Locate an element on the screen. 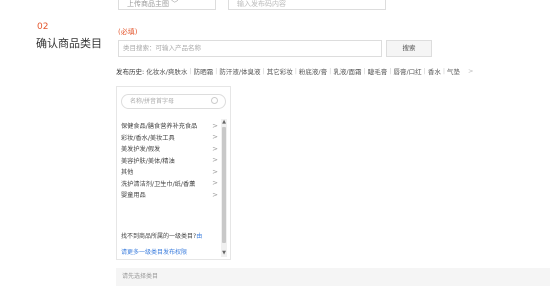 The width and height of the screenshot is (550, 298). category-item: 洗护清洁剂/卫生巾/纸/香薰 > is located at coordinates (171, 184).